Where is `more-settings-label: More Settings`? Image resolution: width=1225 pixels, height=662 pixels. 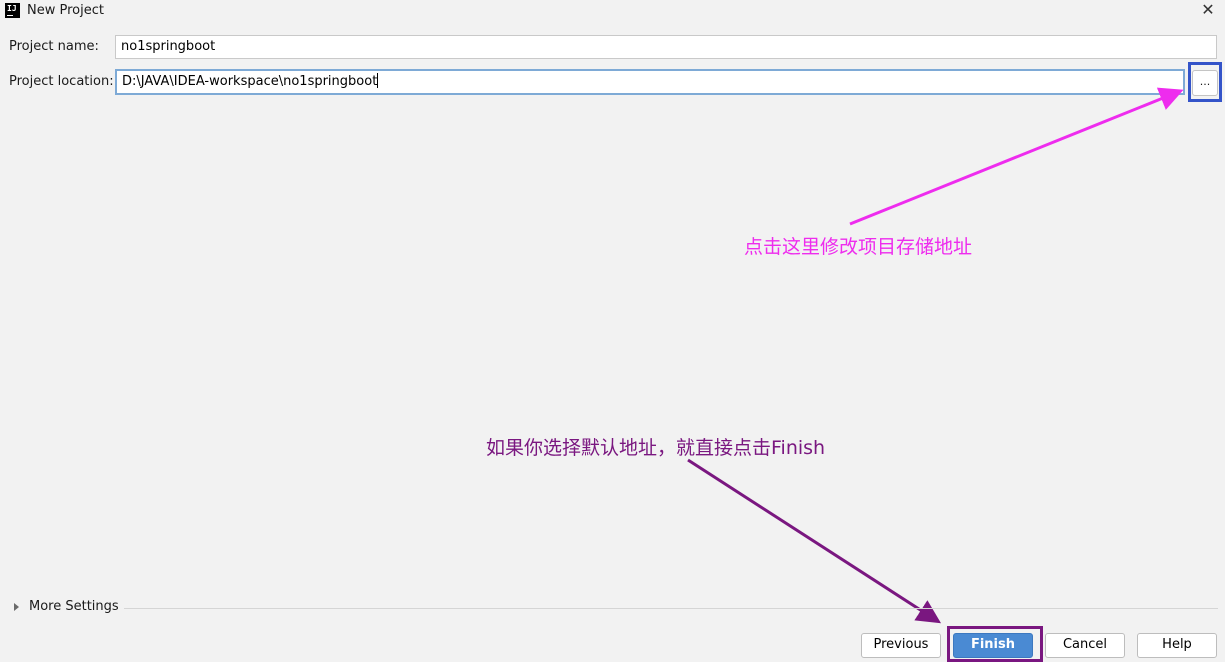
more-settings-label: More Settings is located at coordinates (74, 606).